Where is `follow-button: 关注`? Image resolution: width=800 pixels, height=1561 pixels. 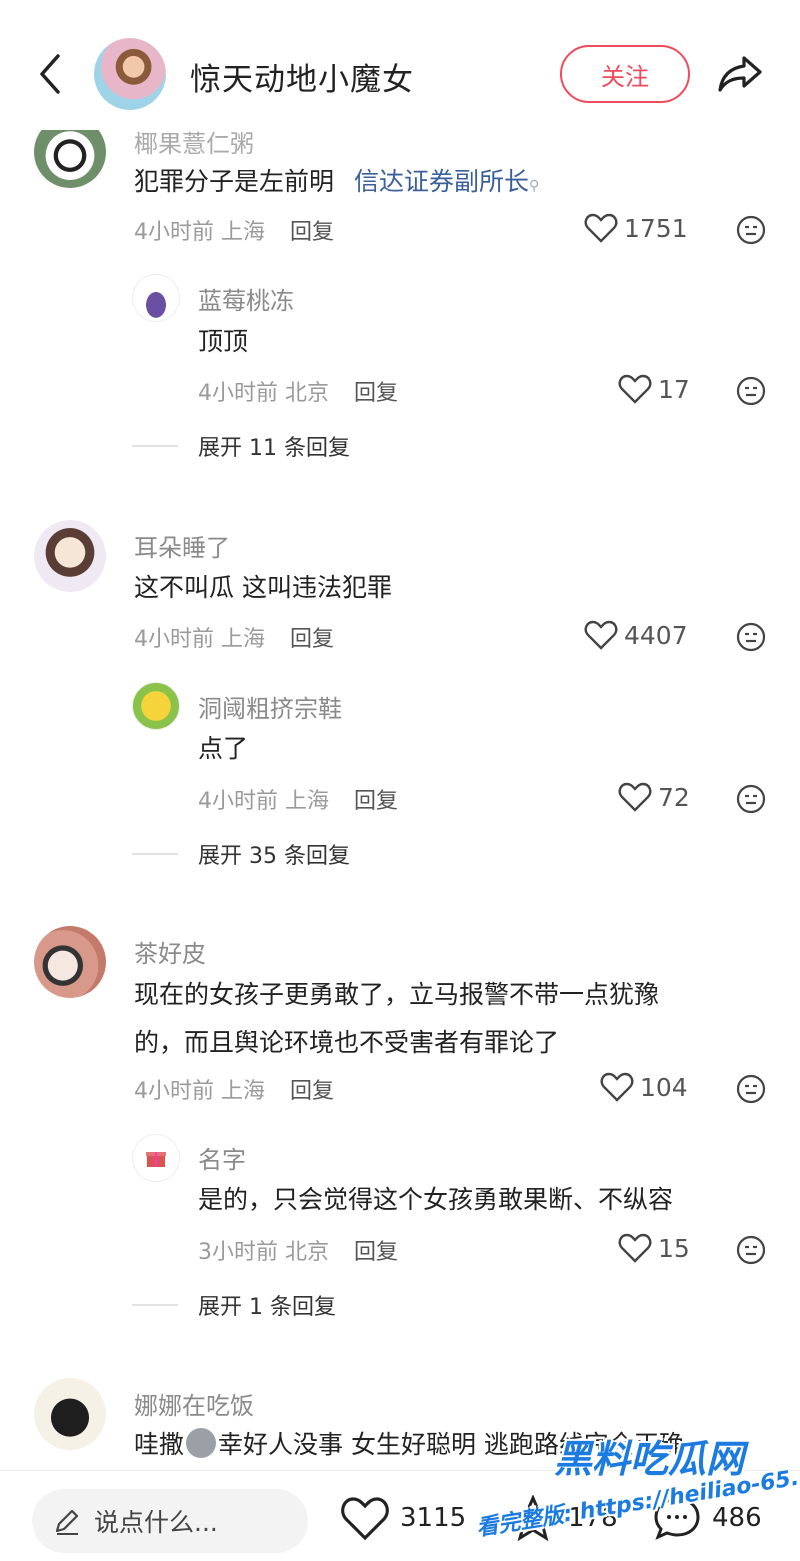
follow-button: 关注 is located at coordinates (625, 74).